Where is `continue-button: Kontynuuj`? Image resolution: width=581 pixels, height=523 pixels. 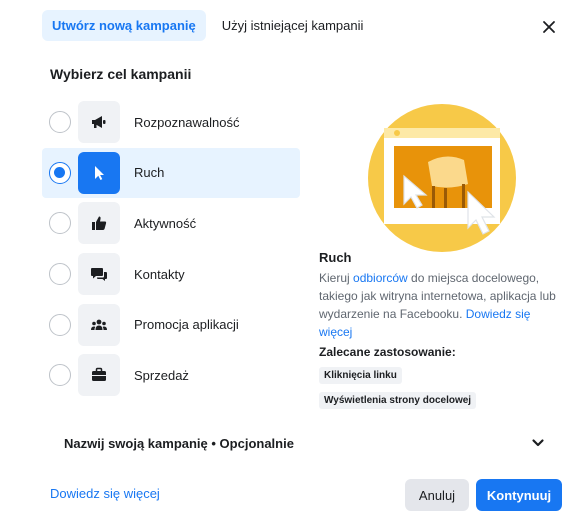
continue-button: Kontynuuj is located at coordinates (519, 495).